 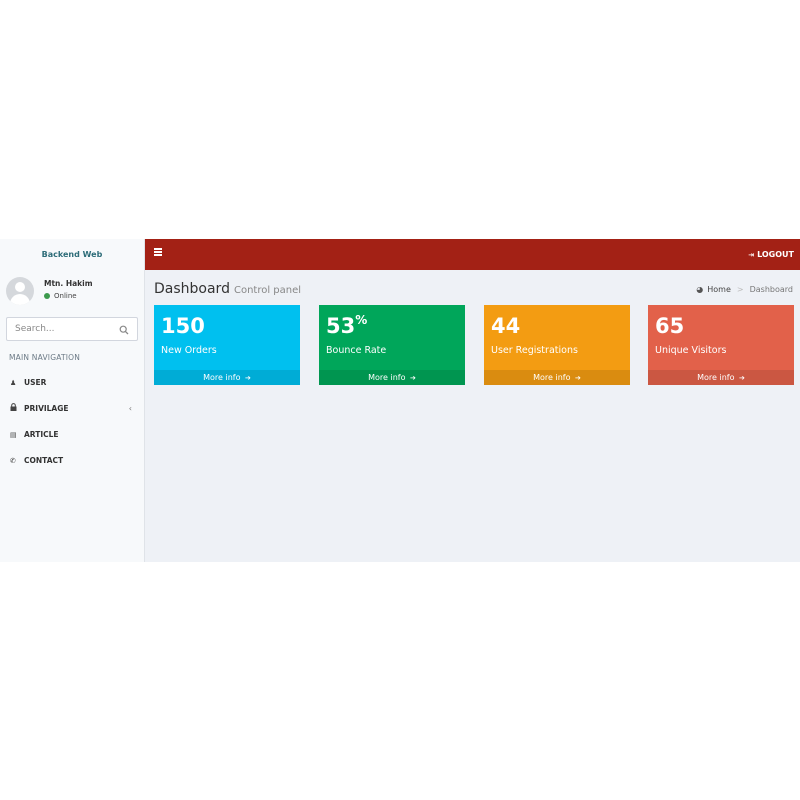 What do you see at coordinates (13, 435) in the screenshot?
I see `book-icon: ▤` at bounding box center [13, 435].